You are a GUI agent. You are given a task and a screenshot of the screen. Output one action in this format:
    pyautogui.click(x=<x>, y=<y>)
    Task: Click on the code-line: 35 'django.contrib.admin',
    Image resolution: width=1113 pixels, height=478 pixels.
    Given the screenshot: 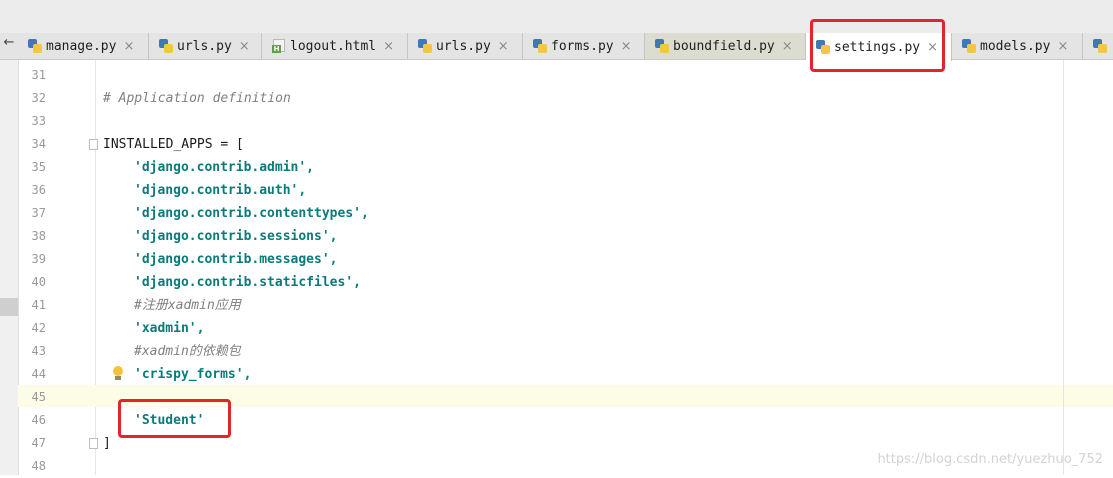 What is the action you would take?
    pyautogui.click(x=556, y=167)
    